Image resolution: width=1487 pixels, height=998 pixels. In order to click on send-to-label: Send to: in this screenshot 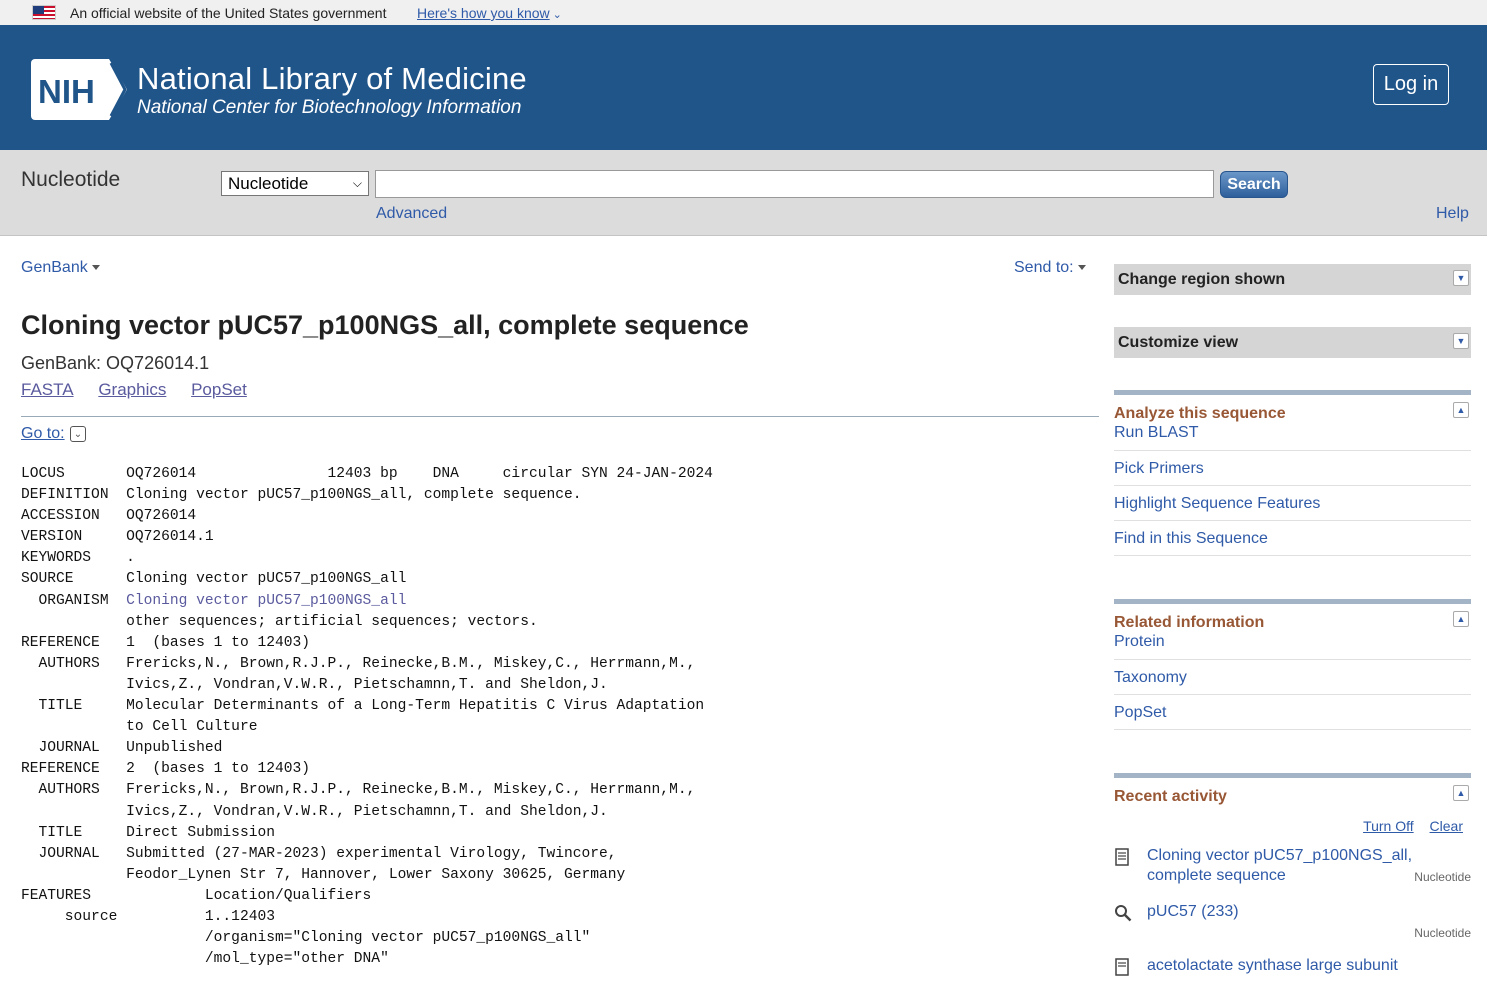, I will do `click(1044, 267)`.